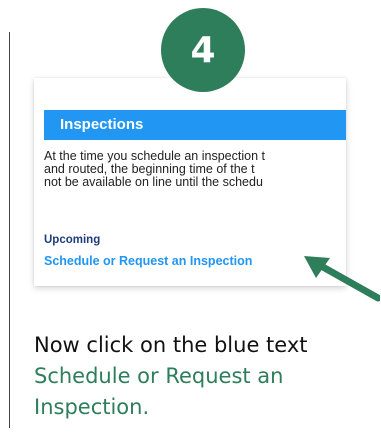 This screenshot has height=435, width=381. I want to click on step-number-badge: 4, so click(203, 50).